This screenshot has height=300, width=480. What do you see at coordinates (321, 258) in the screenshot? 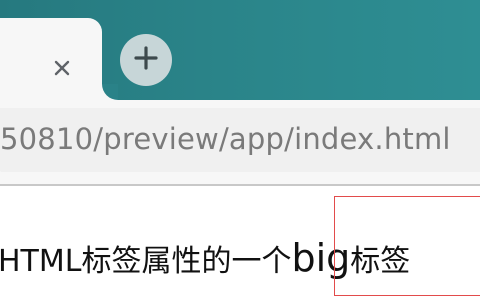
I see `big-word: big` at bounding box center [321, 258].